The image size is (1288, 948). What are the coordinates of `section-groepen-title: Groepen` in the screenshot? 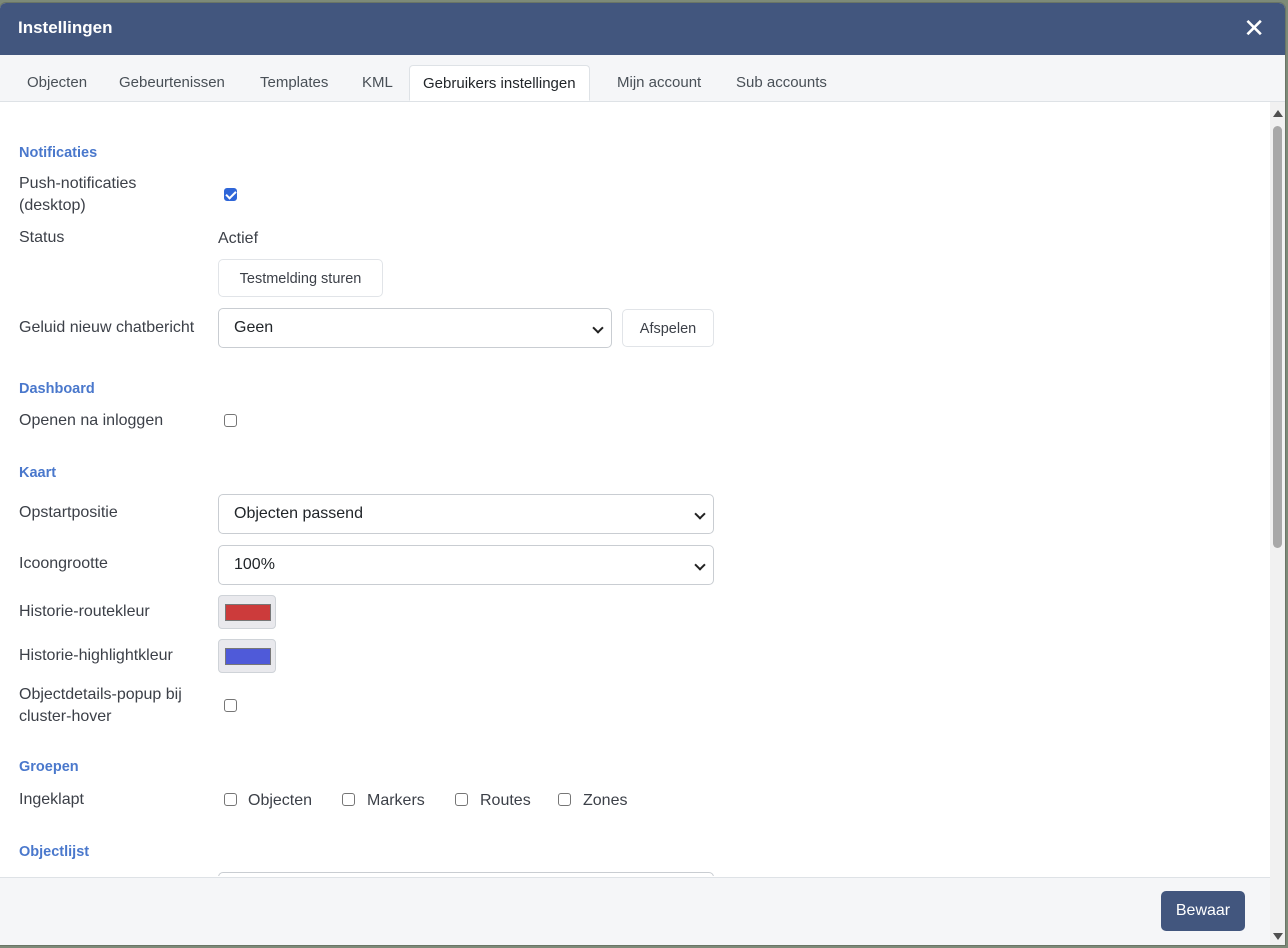 It's located at (49, 767).